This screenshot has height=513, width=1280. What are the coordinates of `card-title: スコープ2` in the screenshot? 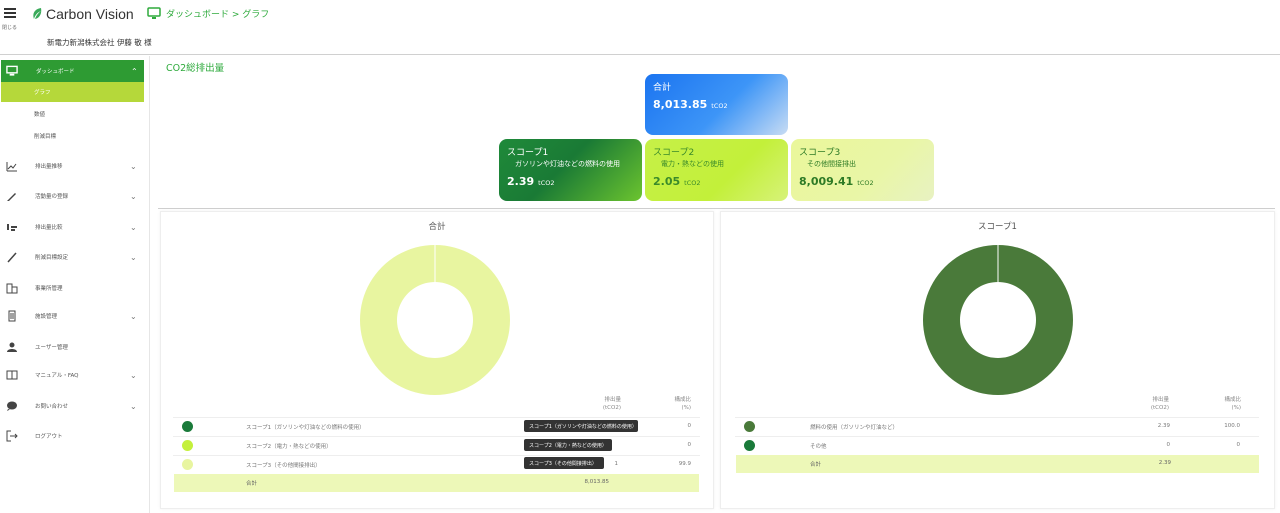 It's located at (674, 153).